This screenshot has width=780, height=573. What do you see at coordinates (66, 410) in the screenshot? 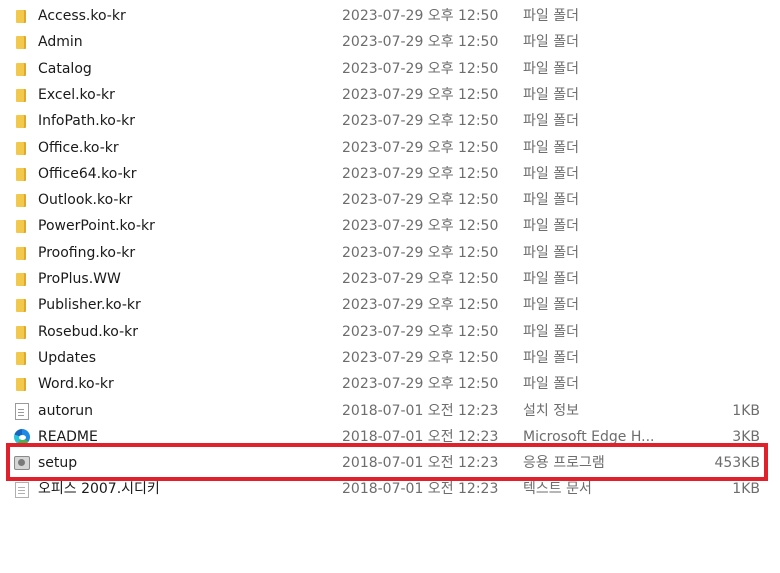
I see `file-name: autorun` at bounding box center [66, 410].